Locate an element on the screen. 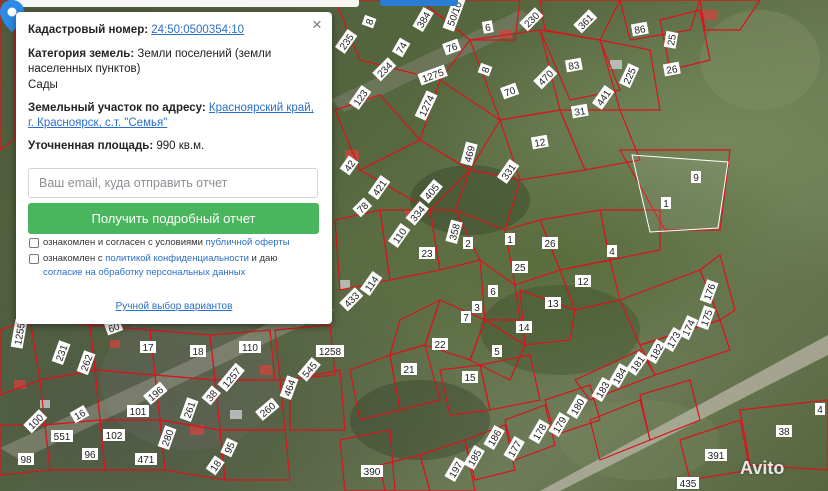 The image size is (828, 491). svg-text: 12 is located at coordinates (583, 282).